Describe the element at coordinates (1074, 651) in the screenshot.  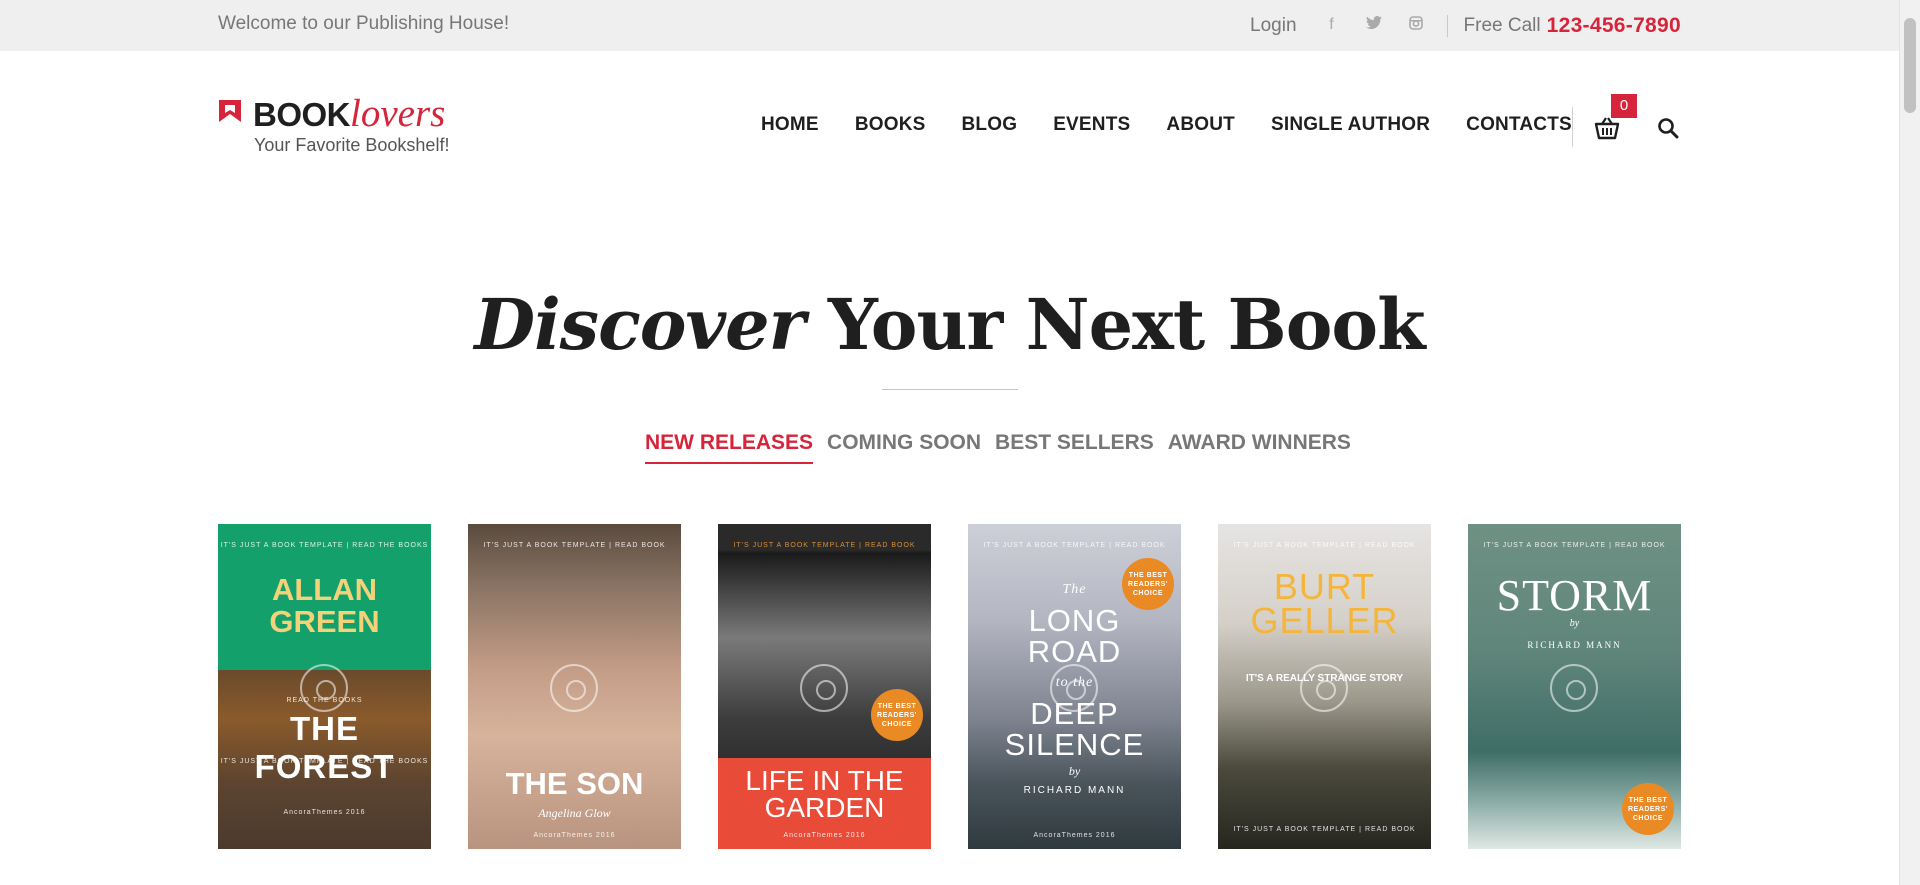
I see `book-title-word: ROAD` at that location.